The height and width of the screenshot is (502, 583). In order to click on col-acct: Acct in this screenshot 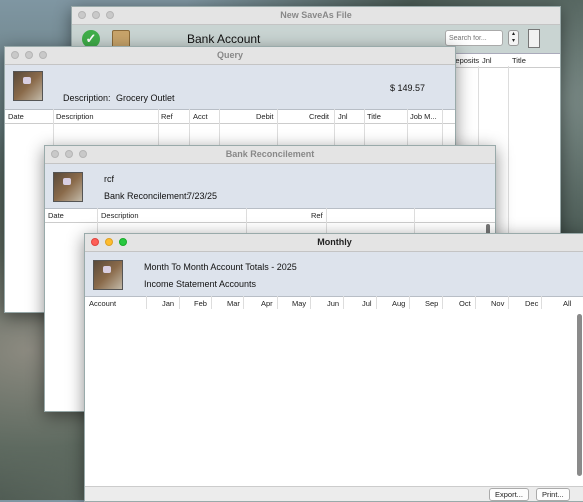, I will do `click(200, 116)`.